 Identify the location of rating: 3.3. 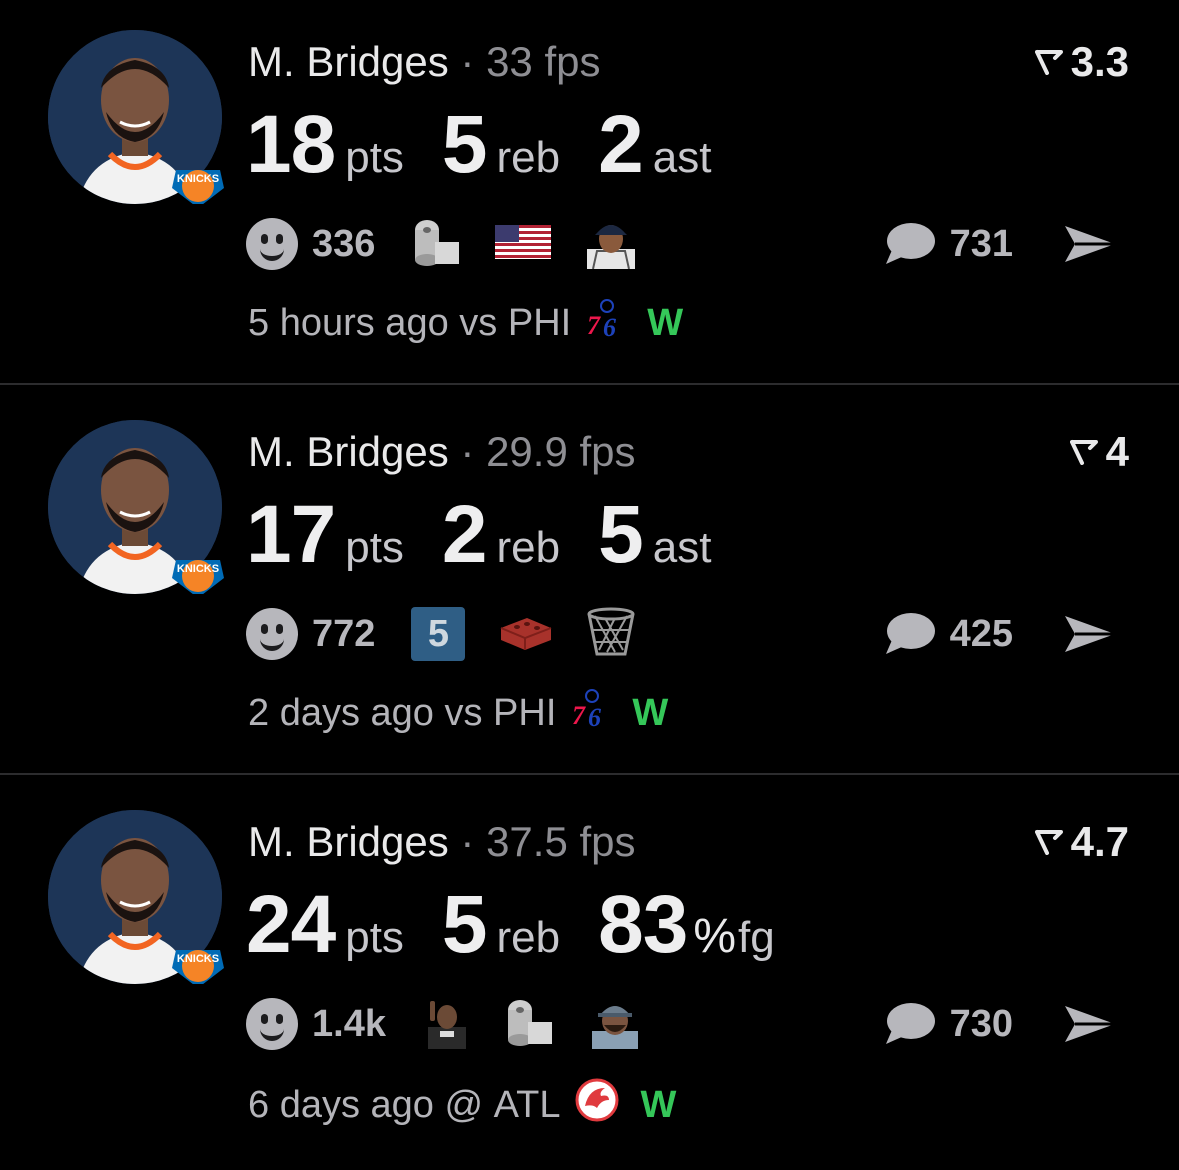
(1081, 62).